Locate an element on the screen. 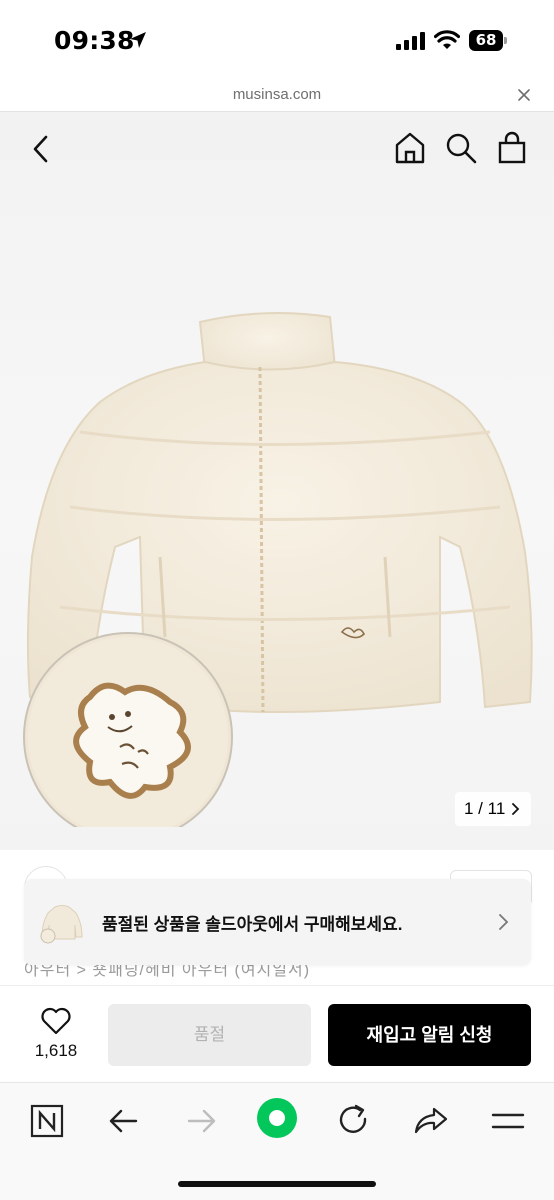  wifi-icon is located at coordinates (447, 39).